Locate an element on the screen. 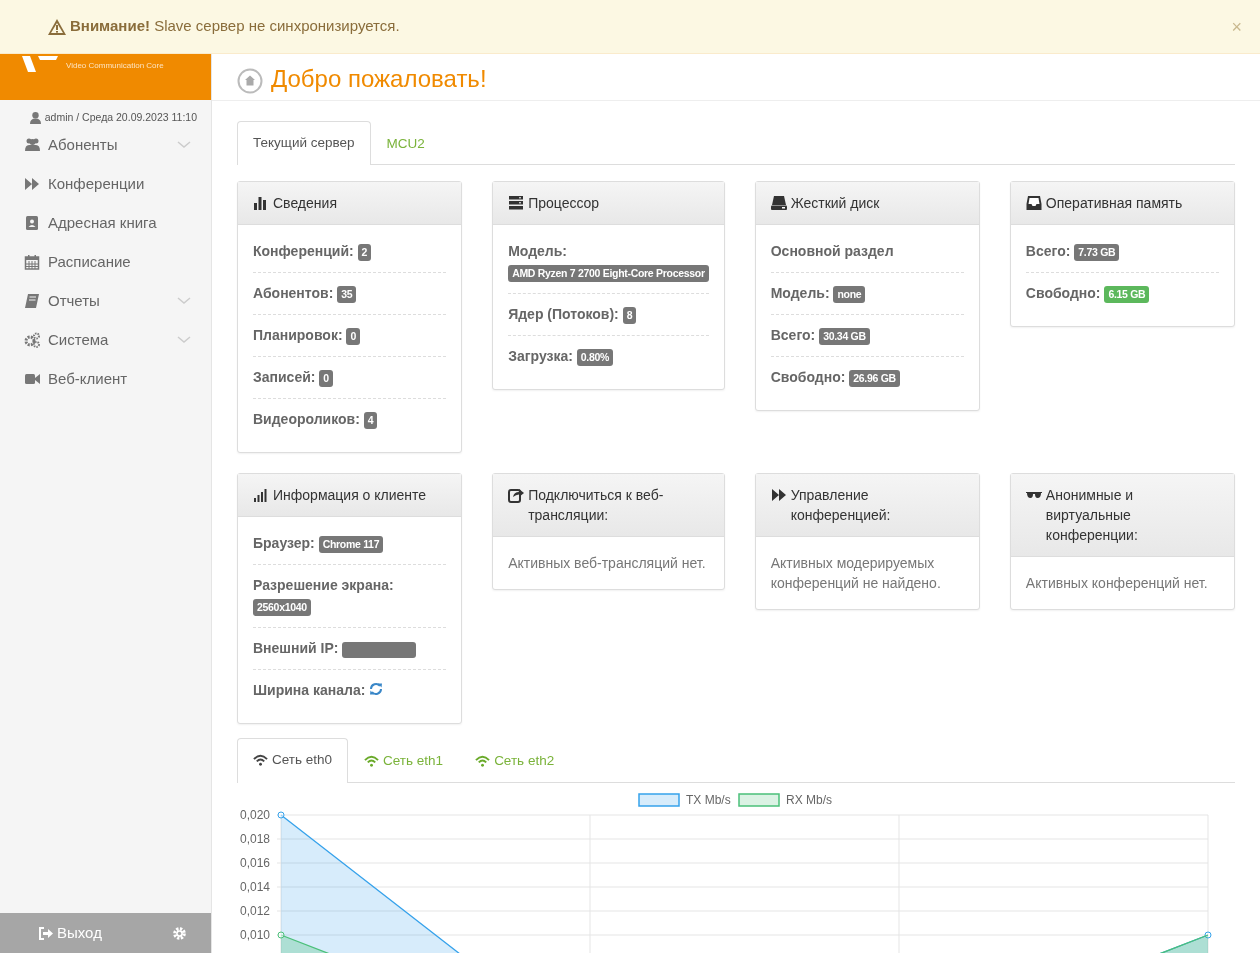 The image size is (1260, 953). warning-icon is located at coordinates (57, 26).